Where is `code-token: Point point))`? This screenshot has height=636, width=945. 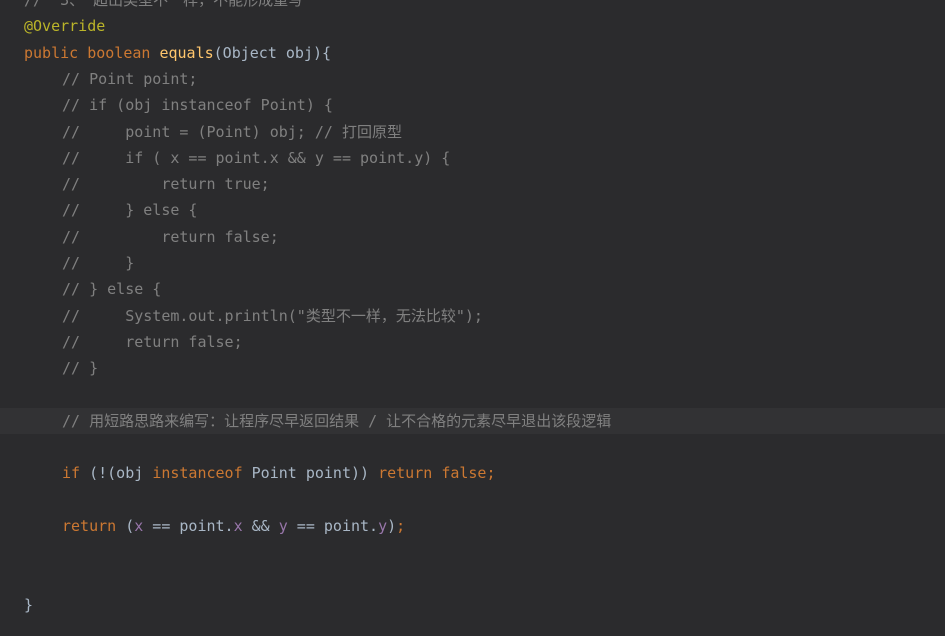 code-token: Point point)) is located at coordinates (315, 473).